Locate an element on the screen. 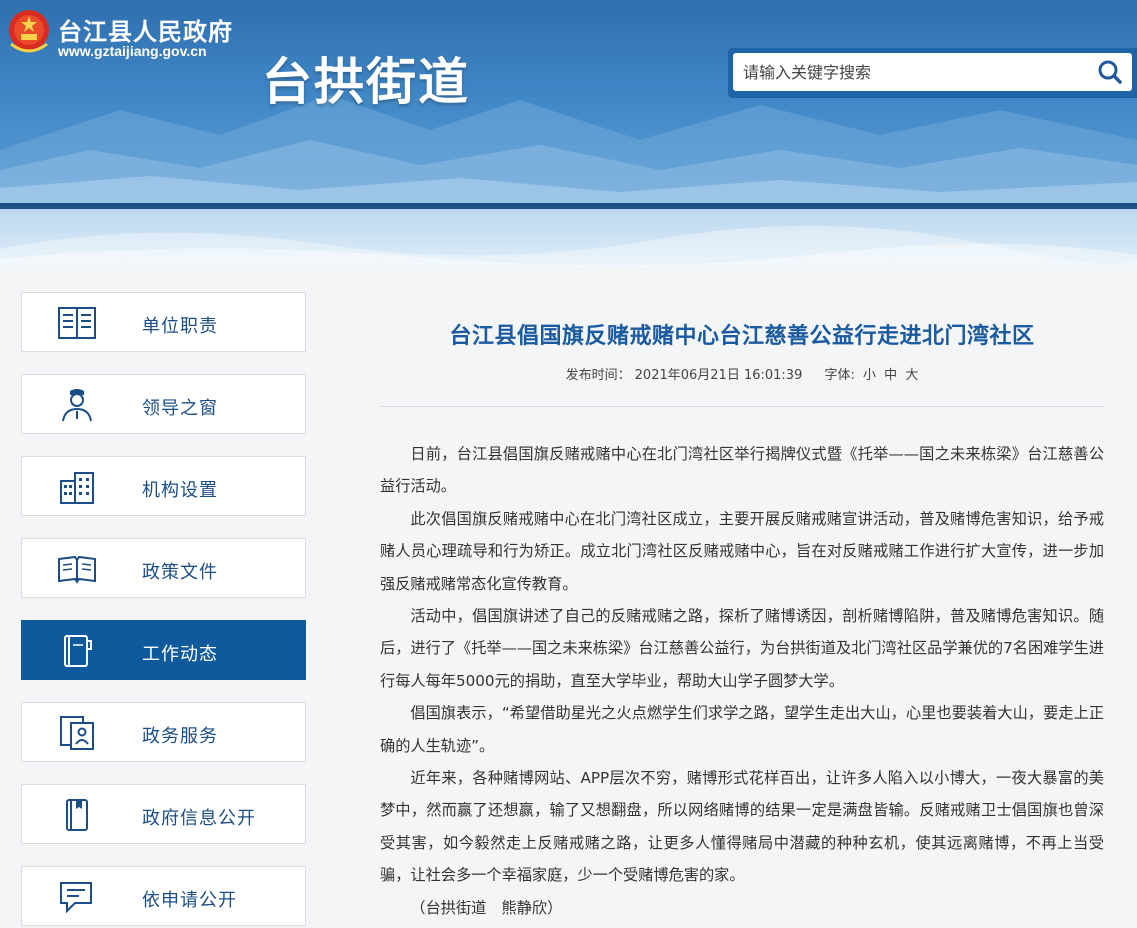  font-size-medium-button: 中 is located at coordinates (890, 375).